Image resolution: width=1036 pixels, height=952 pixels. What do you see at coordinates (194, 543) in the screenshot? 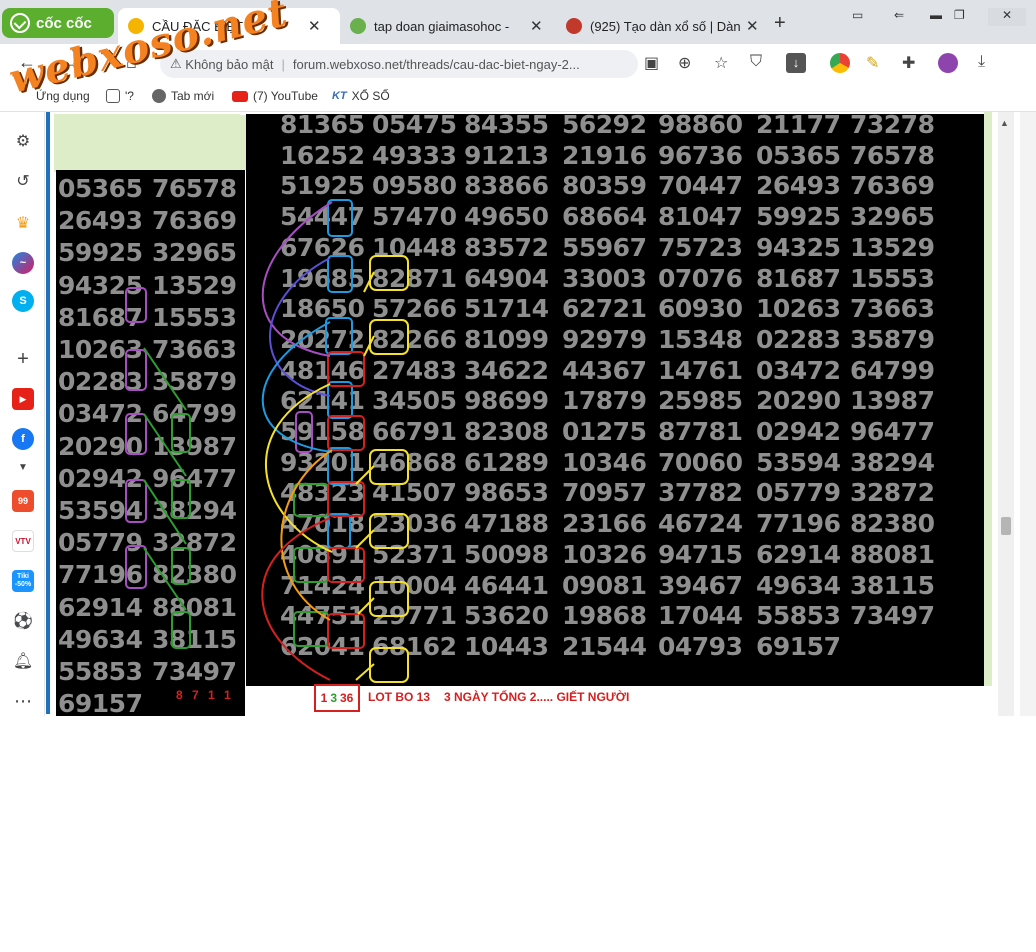
I see `lottery-number: 32872` at bounding box center [194, 543].